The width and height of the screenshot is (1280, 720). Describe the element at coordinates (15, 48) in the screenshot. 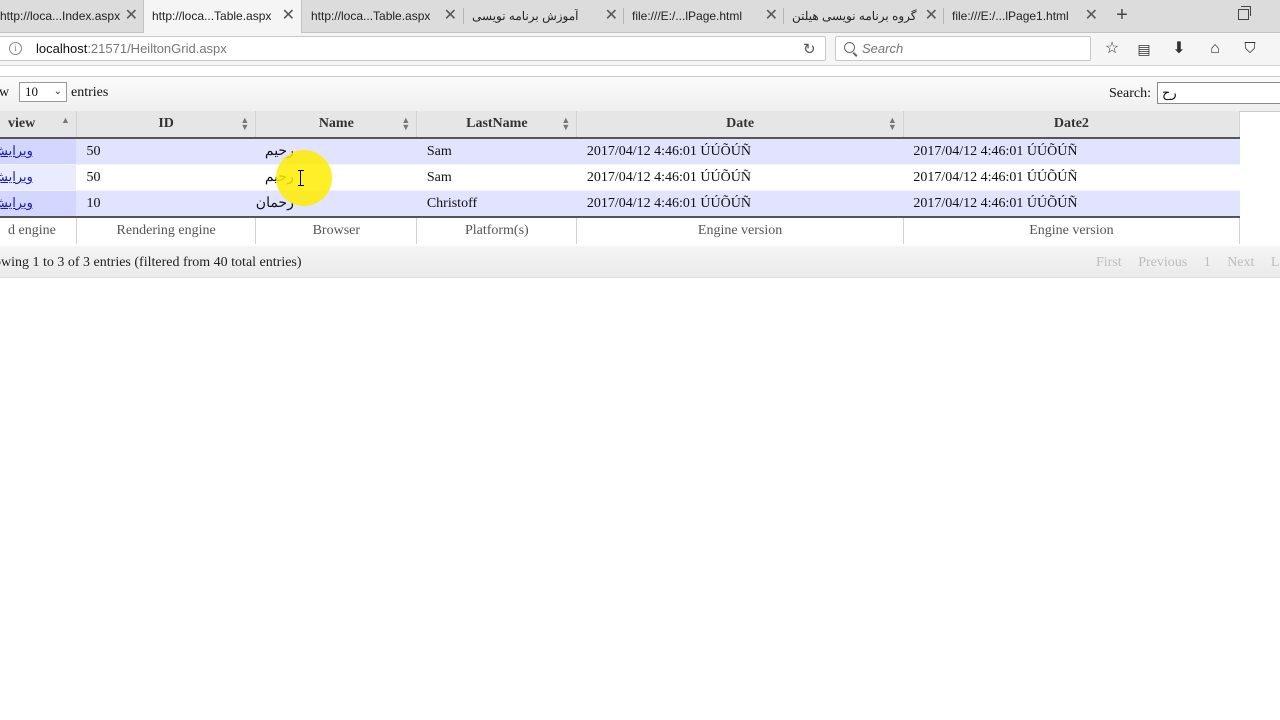

I see `info-icon: i` at that location.